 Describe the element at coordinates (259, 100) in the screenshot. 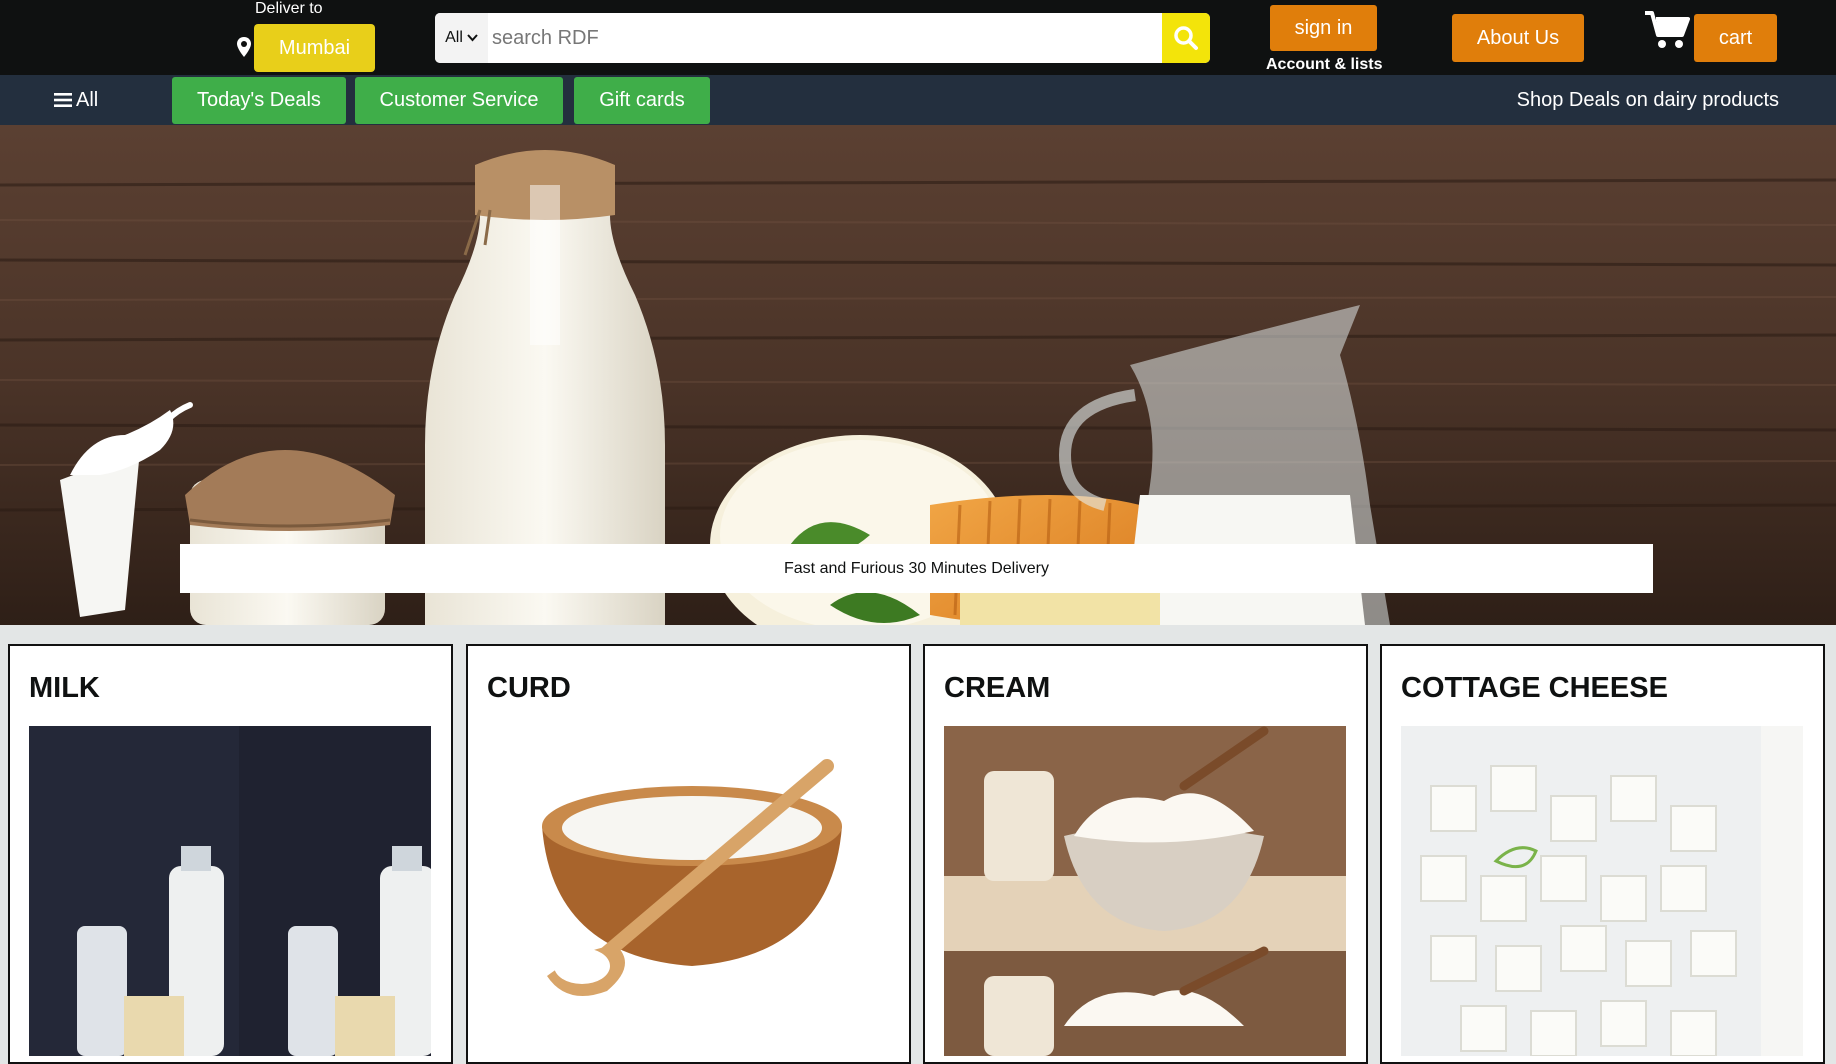

I see `todays-deals-button: Today's Deals` at that location.